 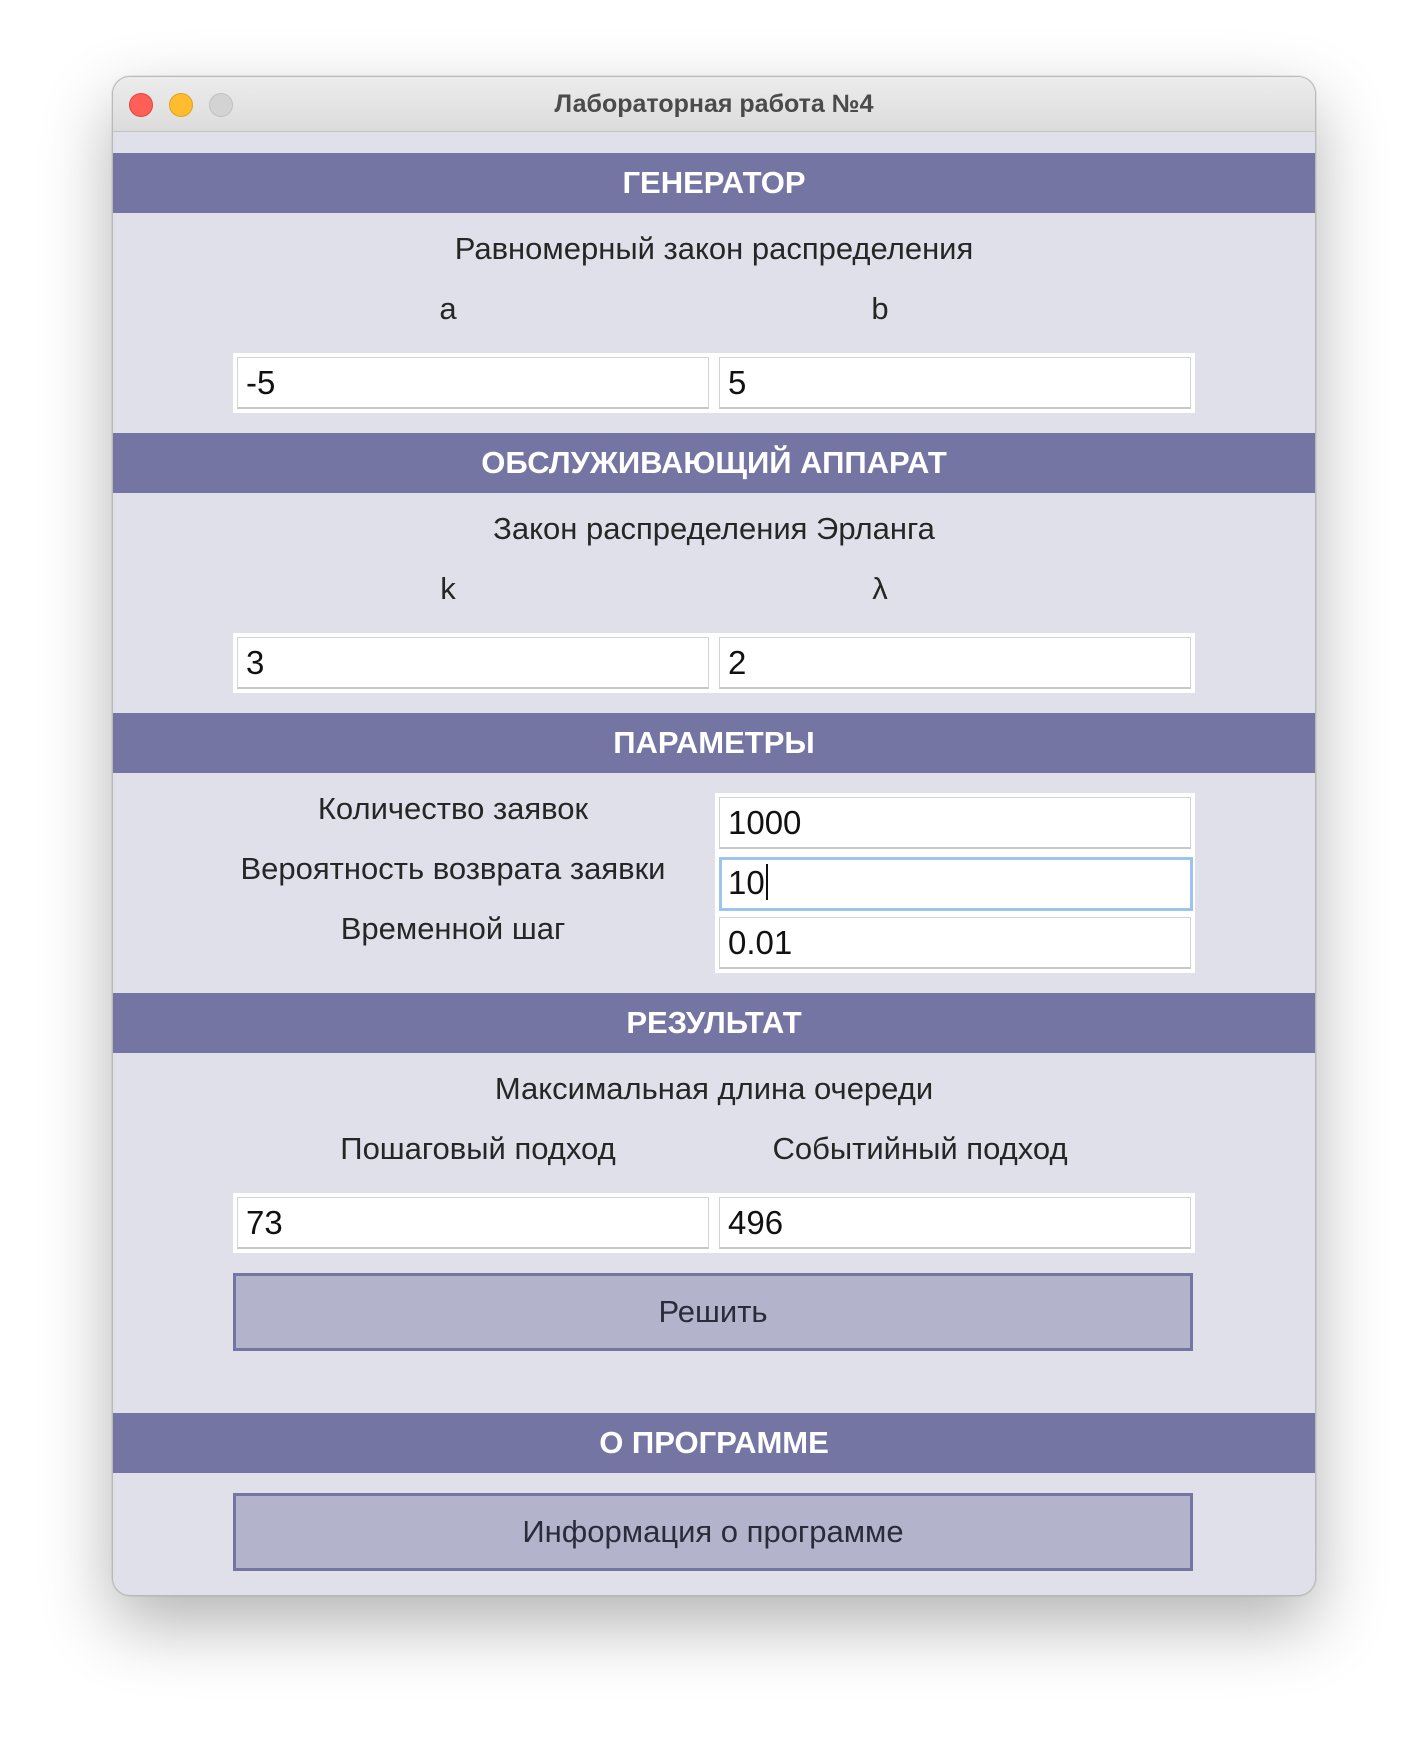 I want to click on param-lambda-input: 2, so click(x=955, y=663).